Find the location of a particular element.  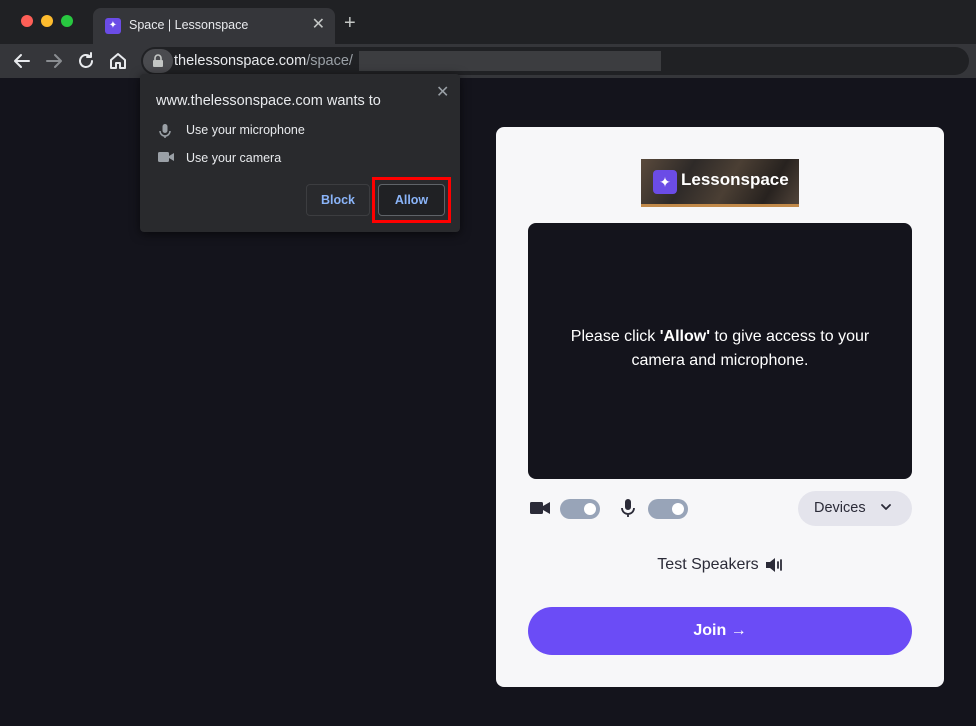

address-bar: thelessonspace.com/space/ is located at coordinates (555, 61).